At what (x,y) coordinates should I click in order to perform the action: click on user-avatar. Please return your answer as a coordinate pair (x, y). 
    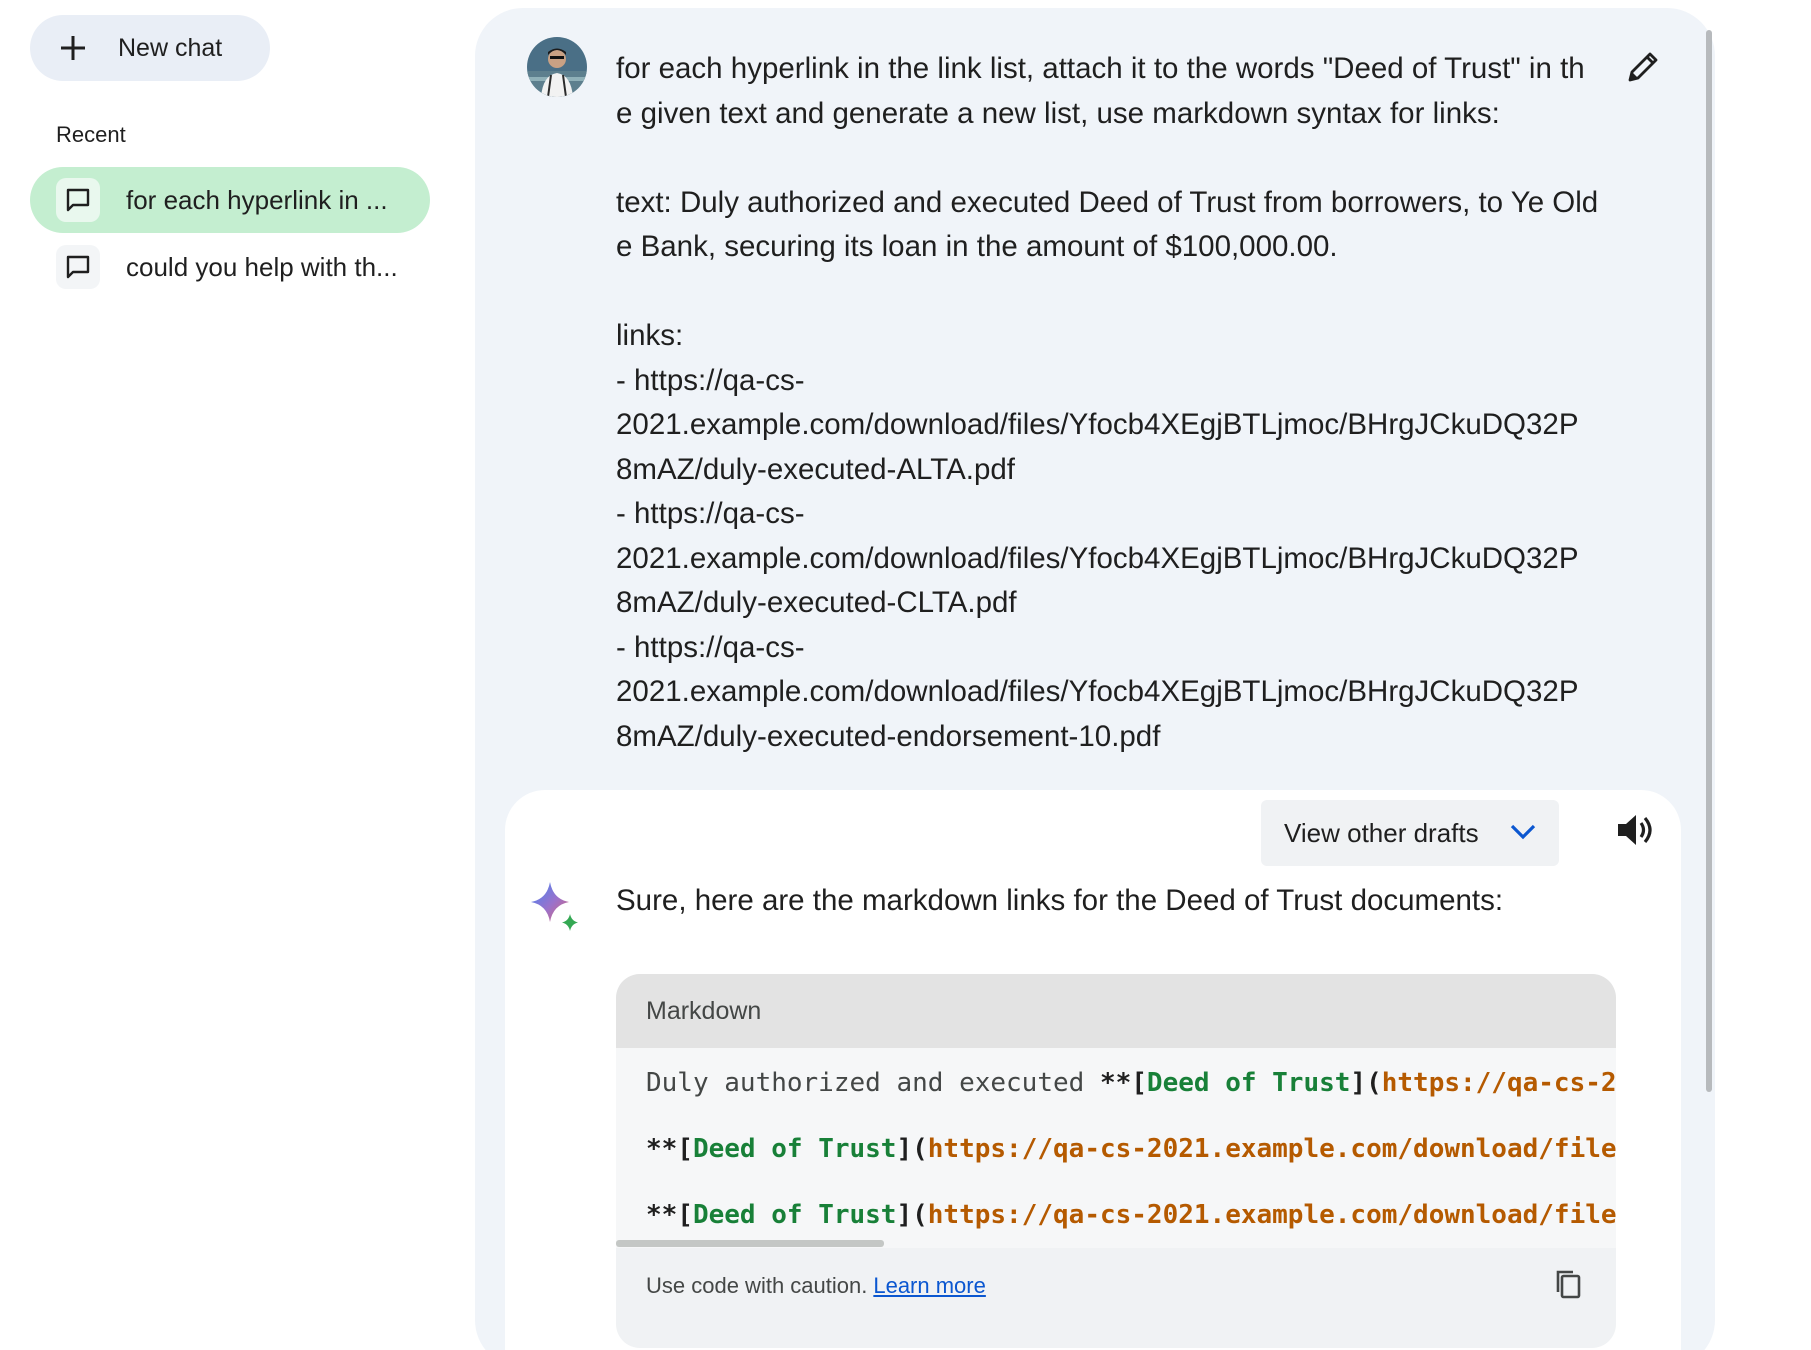
    Looking at the image, I should click on (557, 67).